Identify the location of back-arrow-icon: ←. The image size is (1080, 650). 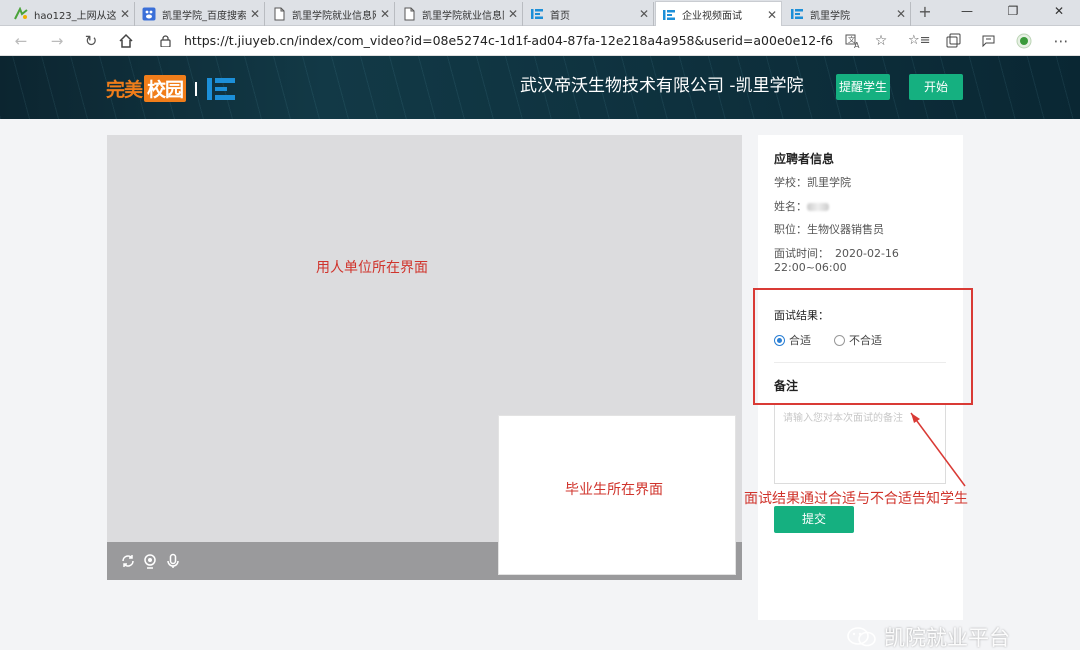
(21, 41).